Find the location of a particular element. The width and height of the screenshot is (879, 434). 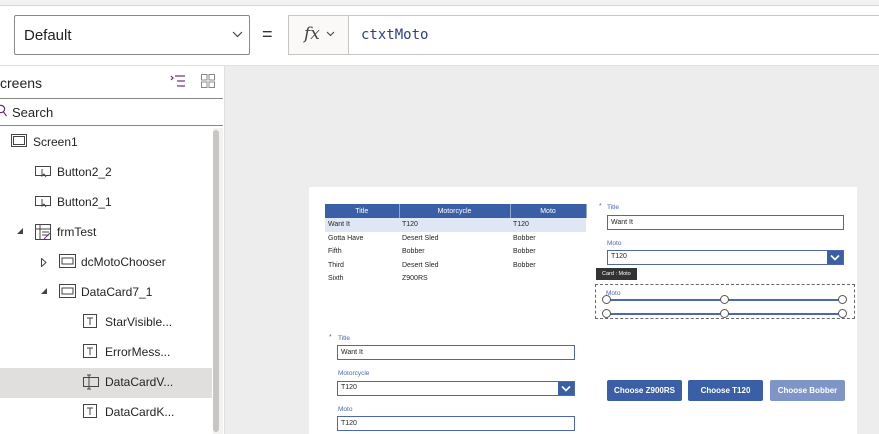

card-tooltip: Card : Moto is located at coordinates (616, 274).